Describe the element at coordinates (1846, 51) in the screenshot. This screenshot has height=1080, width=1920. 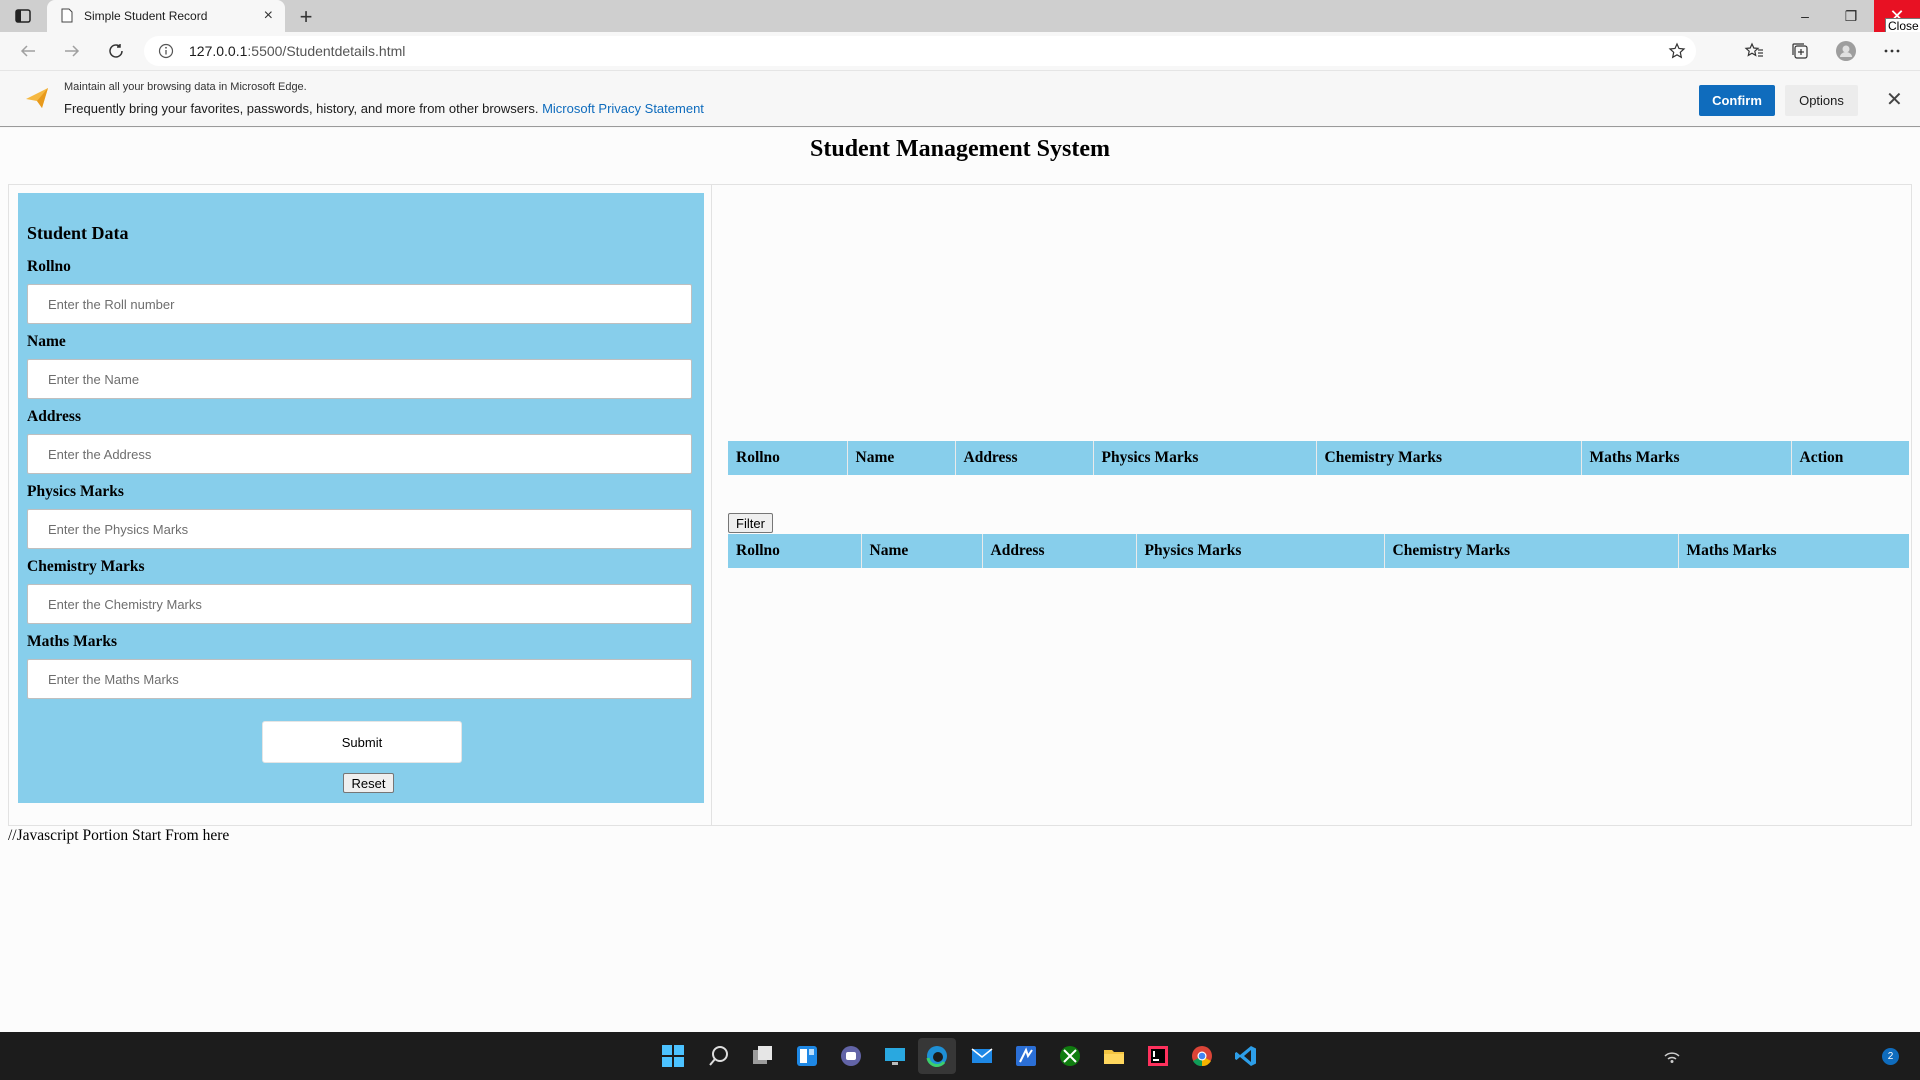
I see `profile-avatar-icon` at that location.